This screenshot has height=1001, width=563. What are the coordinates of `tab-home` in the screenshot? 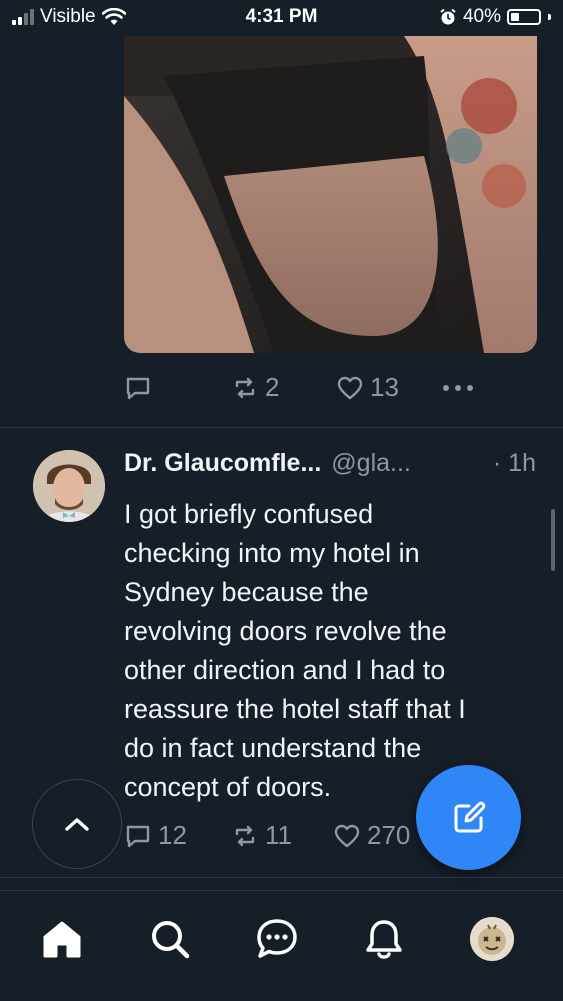 It's located at (62, 939).